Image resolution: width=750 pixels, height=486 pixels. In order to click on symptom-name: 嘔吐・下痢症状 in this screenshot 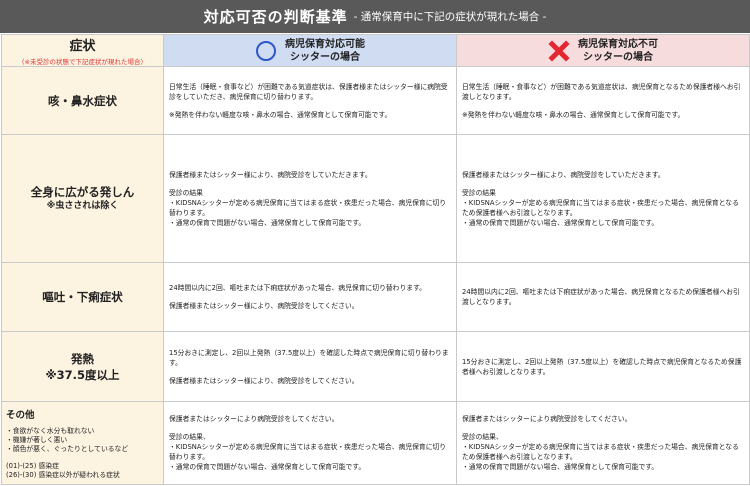, I will do `click(82, 297)`.